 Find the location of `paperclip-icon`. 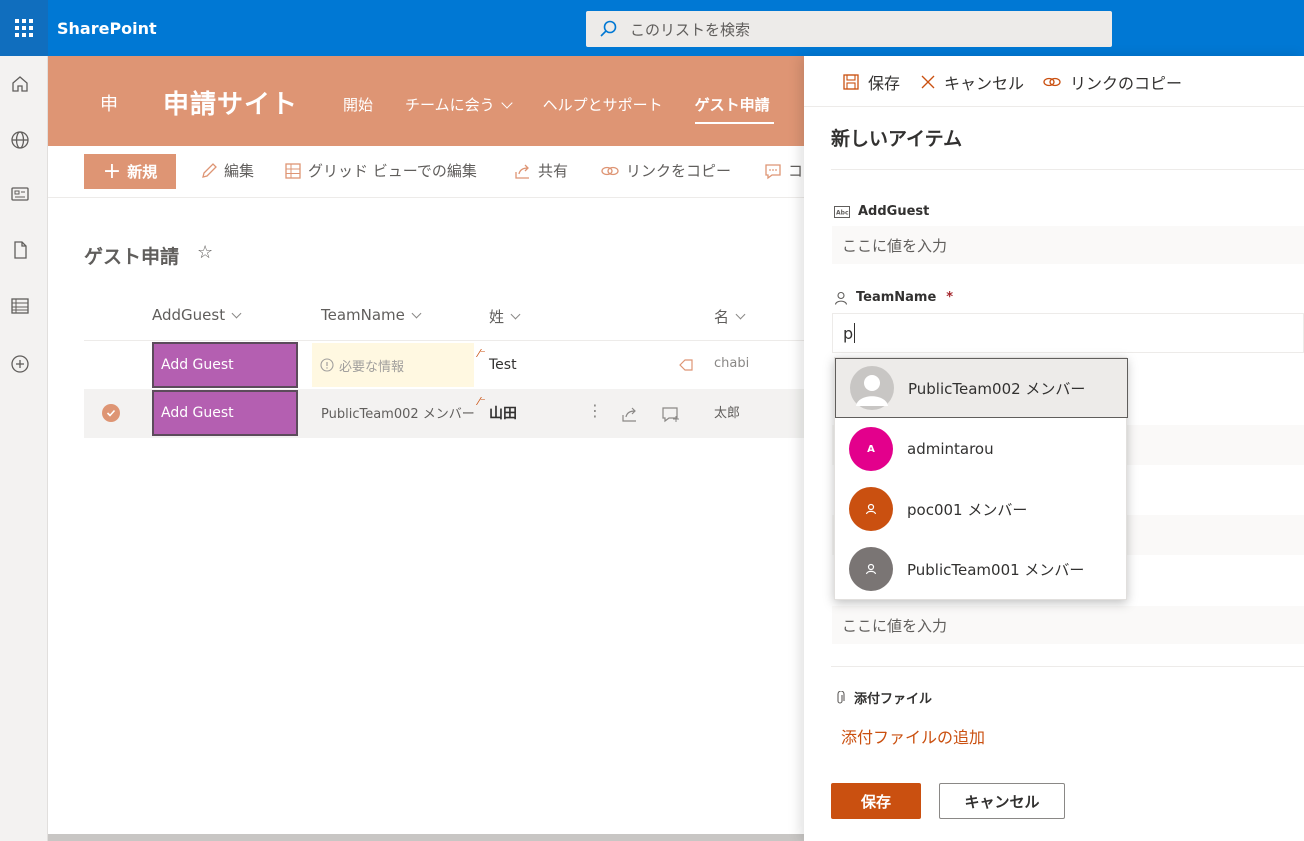

paperclip-icon is located at coordinates (841, 697).